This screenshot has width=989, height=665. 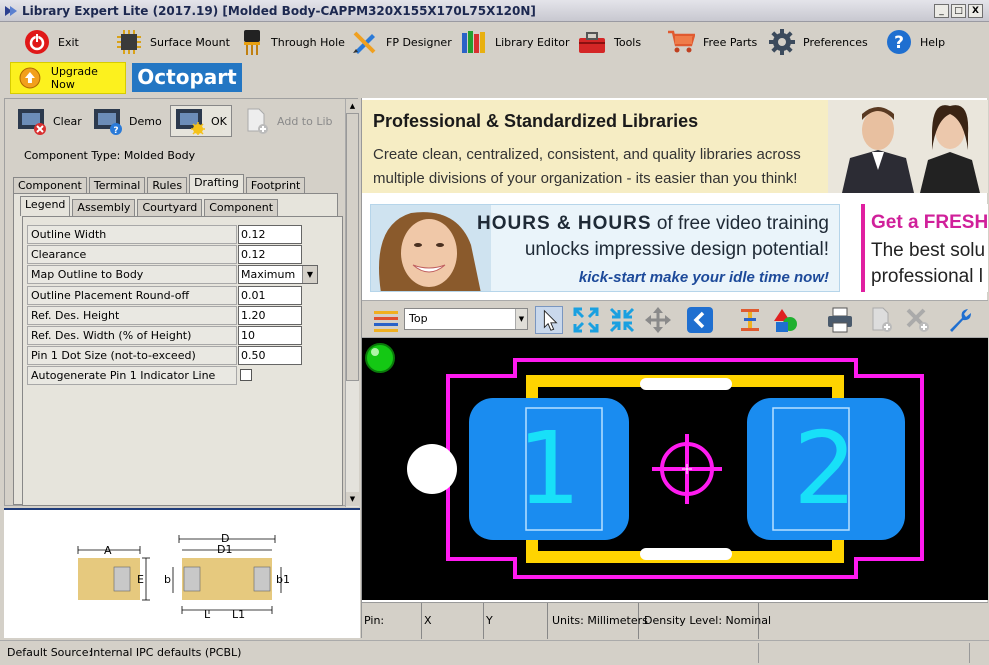 What do you see at coordinates (840, 320) in the screenshot?
I see `print-icon` at bounding box center [840, 320].